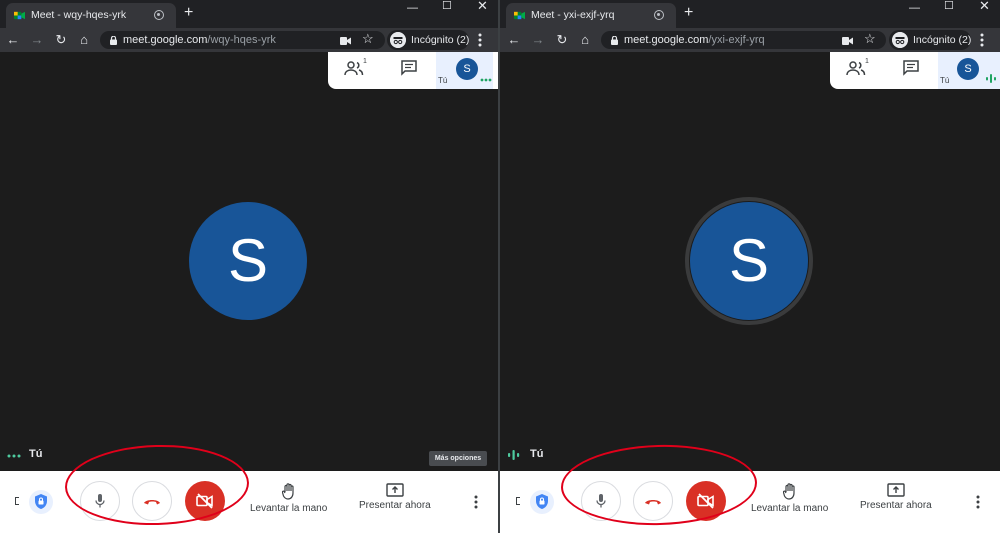 The image size is (1000, 533). I want to click on url-text: meet.google.com/yxi-exjf-yrq, so click(694, 40).